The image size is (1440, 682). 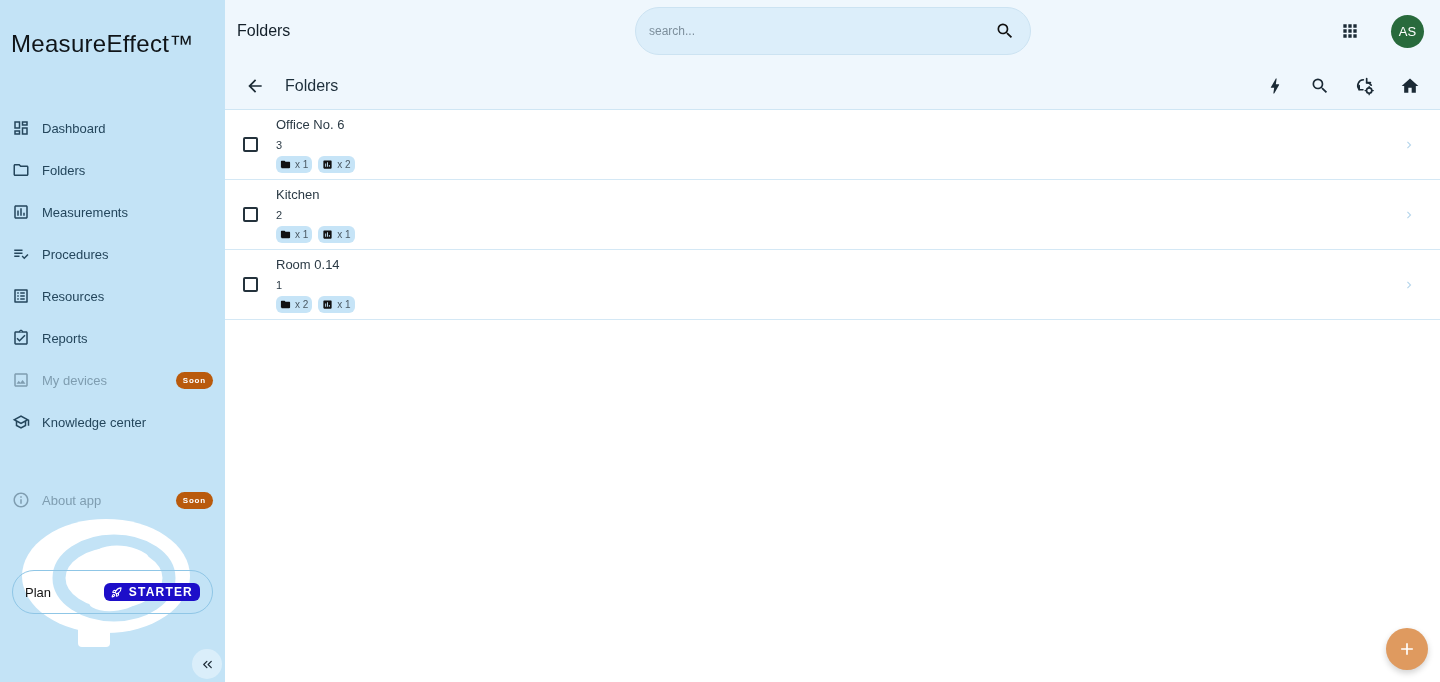 What do you see at coordinates (112, 338) in the screenshot?
I see `nav-item: Reports` at bounding box center [112, 338].